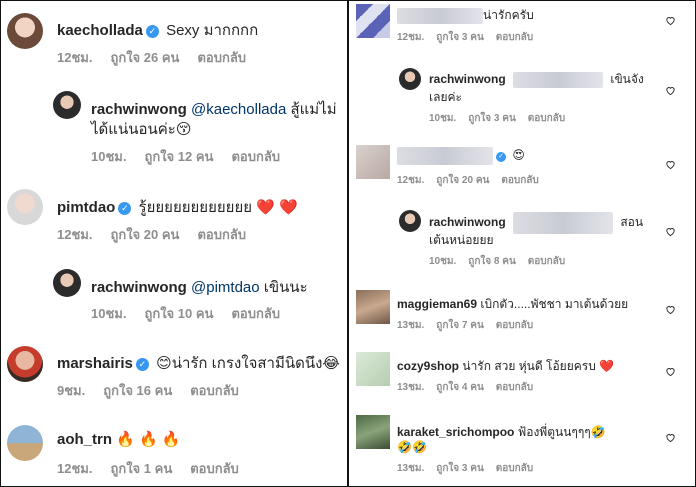 The image size is (696, 487). I want to click on like-count: ถูกใจ 16 คน, so click(137, 390).